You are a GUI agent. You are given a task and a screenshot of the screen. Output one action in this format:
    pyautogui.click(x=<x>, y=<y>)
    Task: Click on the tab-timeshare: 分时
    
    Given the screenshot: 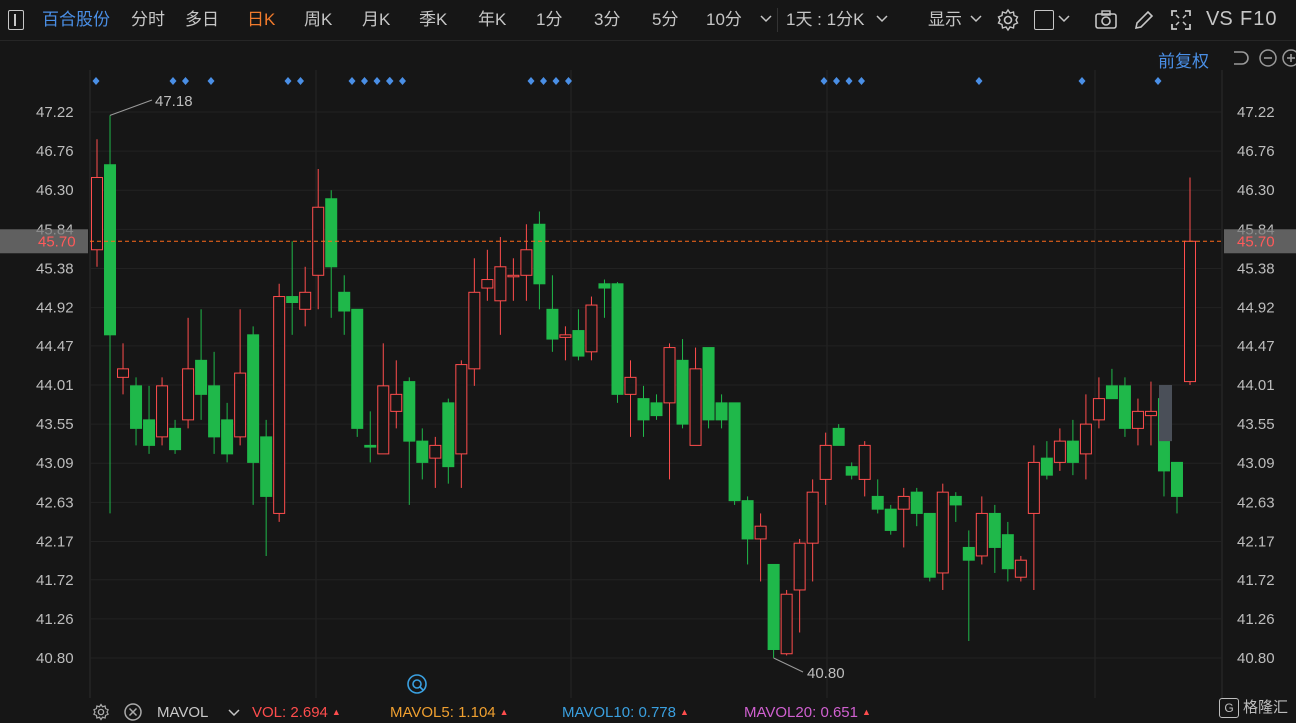 What is the action you would take?
    pyautogui.click(x=148, y=20)
    